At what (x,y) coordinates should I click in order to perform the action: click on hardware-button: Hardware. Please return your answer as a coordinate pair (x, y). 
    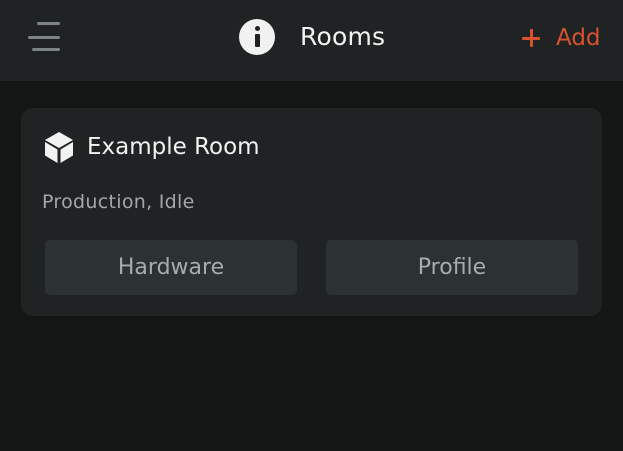
    Looking at the image, I should click on (171, 267).